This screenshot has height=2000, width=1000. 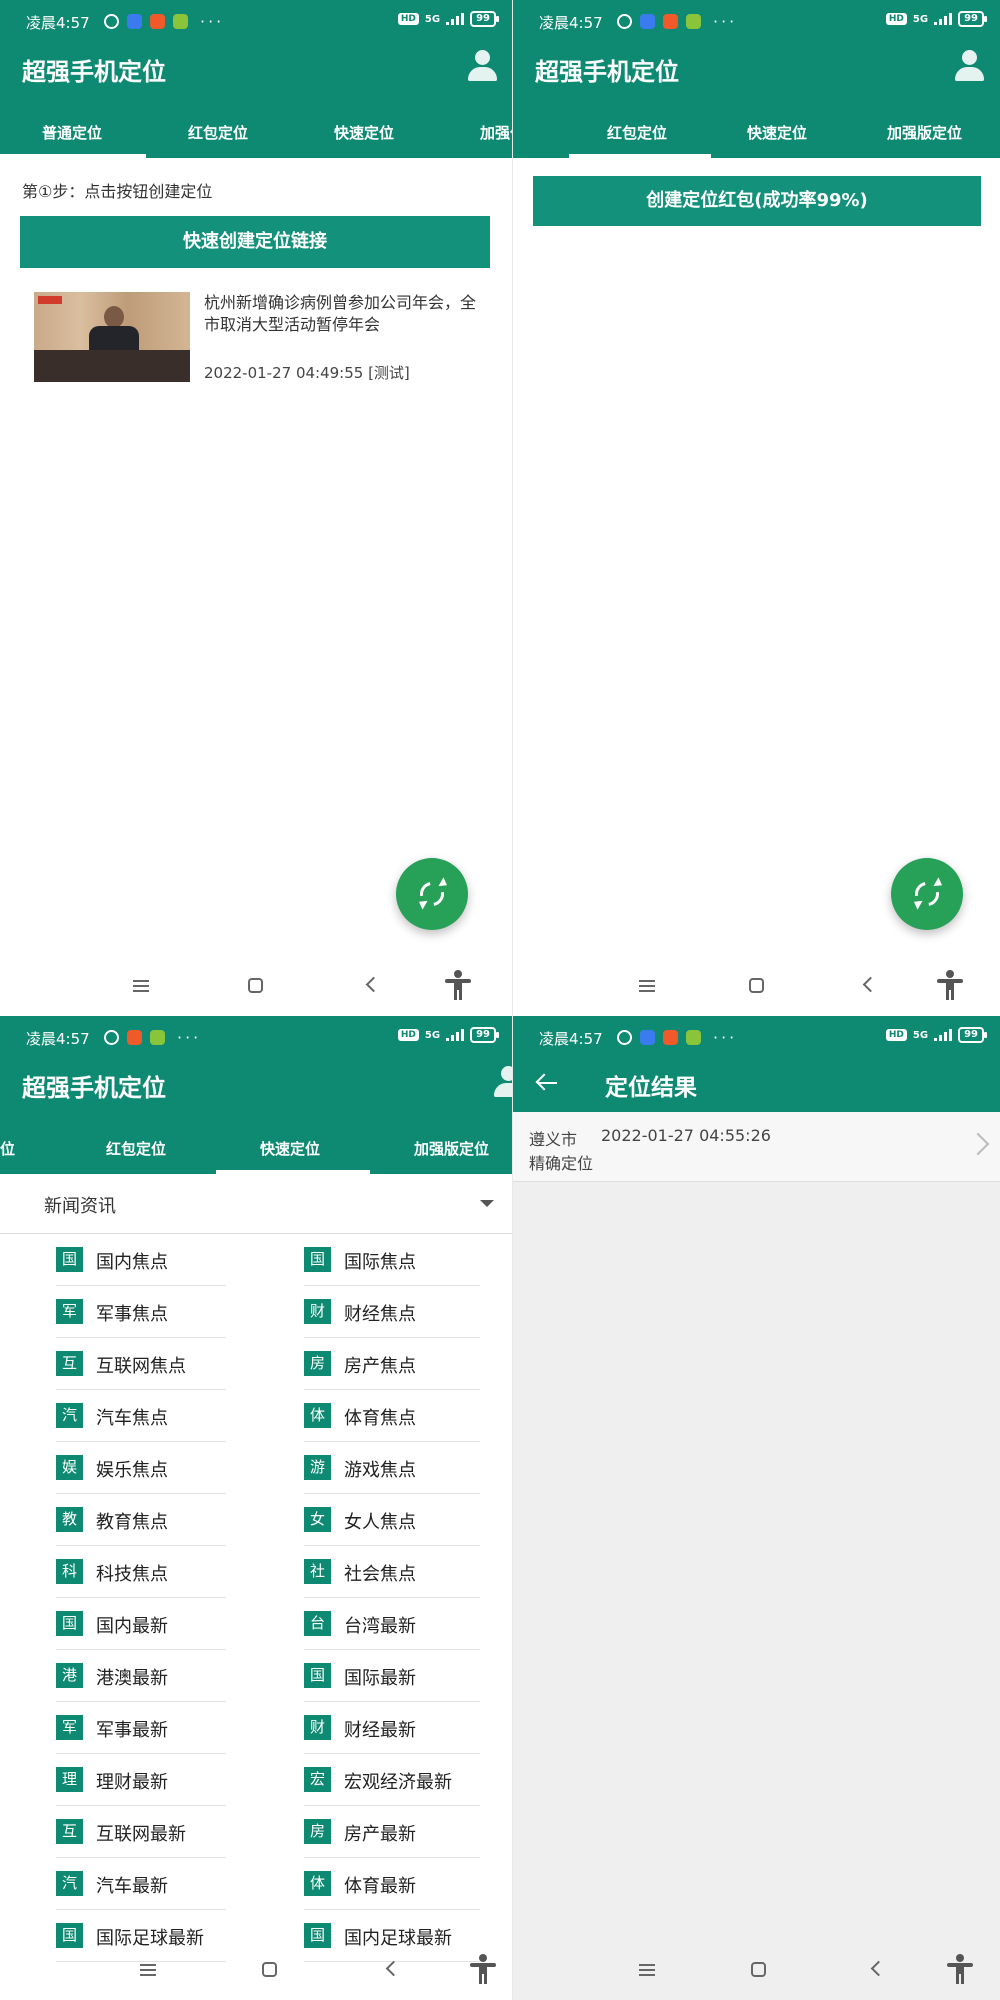 I want to click on category-item: 互互联网最新, so click(x=136, y=1832).